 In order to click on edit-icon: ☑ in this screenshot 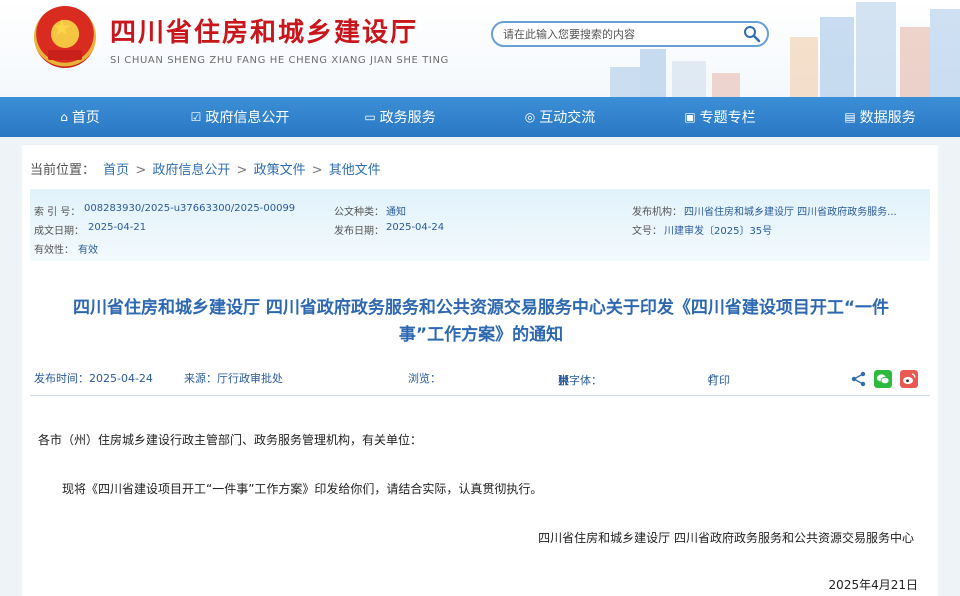, I will do `click(196, 117)`.